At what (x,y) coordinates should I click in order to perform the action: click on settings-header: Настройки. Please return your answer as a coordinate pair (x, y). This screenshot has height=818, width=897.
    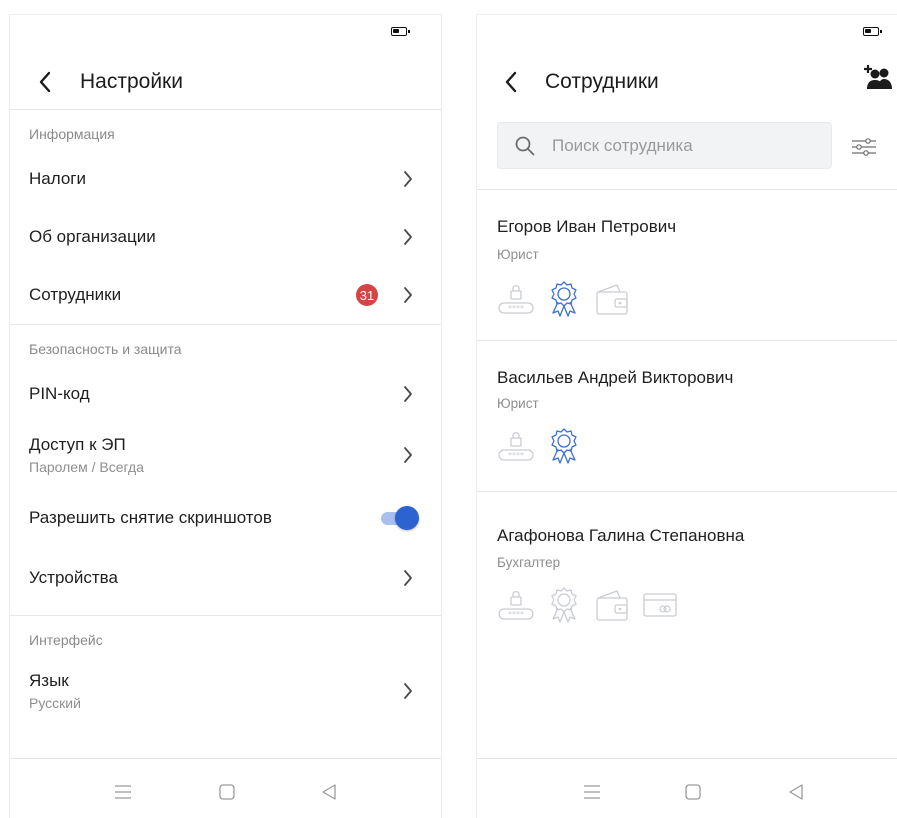
    Looking at the image, I should click on (225, 82).